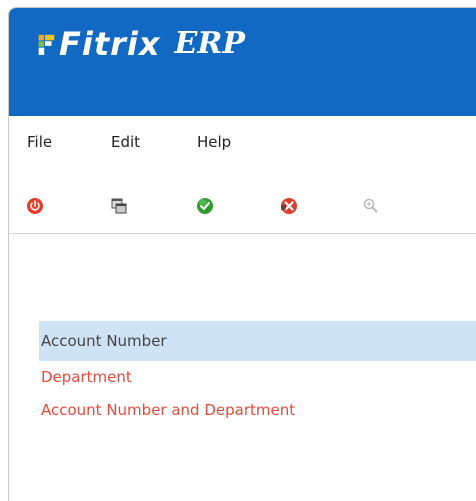 This screenshot has width=476, height=501. Describe the element at coordinates (209, 43) in the screenshot. I see `product-text: ERP` at that location.